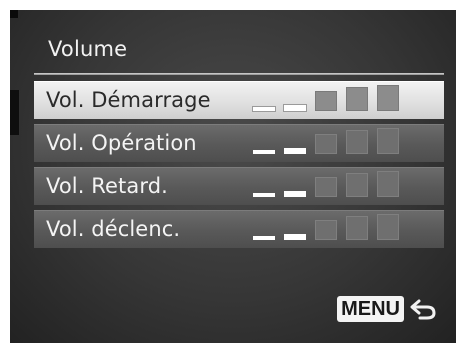  I want to click on menu-item-label: Vol. Démarrage, so click(128, 100).